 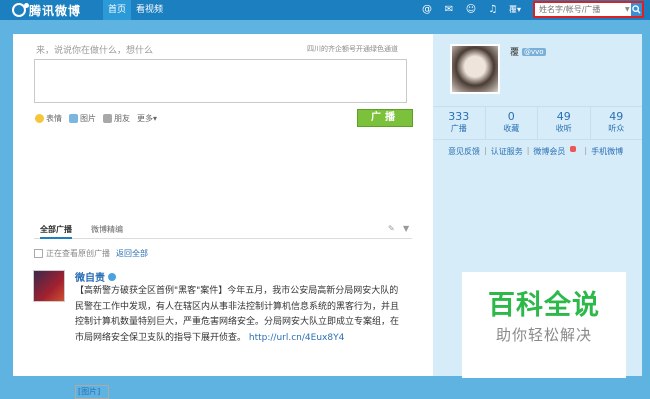 I want to click on link-feedback: 意见反馈, so click(x=464, y=151).